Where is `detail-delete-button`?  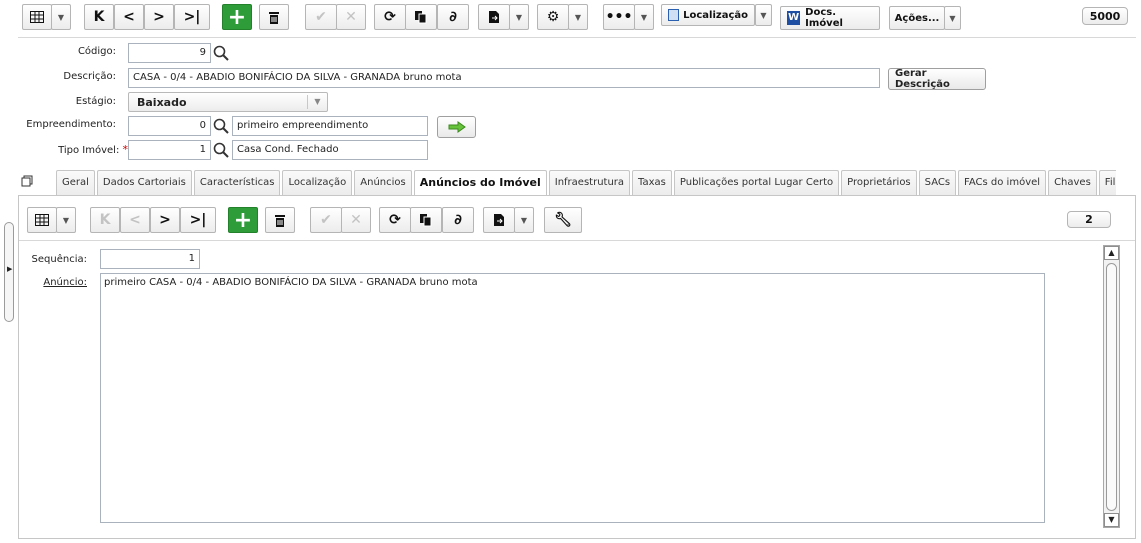
detail-delete-button is located at coordinates (280, 220).